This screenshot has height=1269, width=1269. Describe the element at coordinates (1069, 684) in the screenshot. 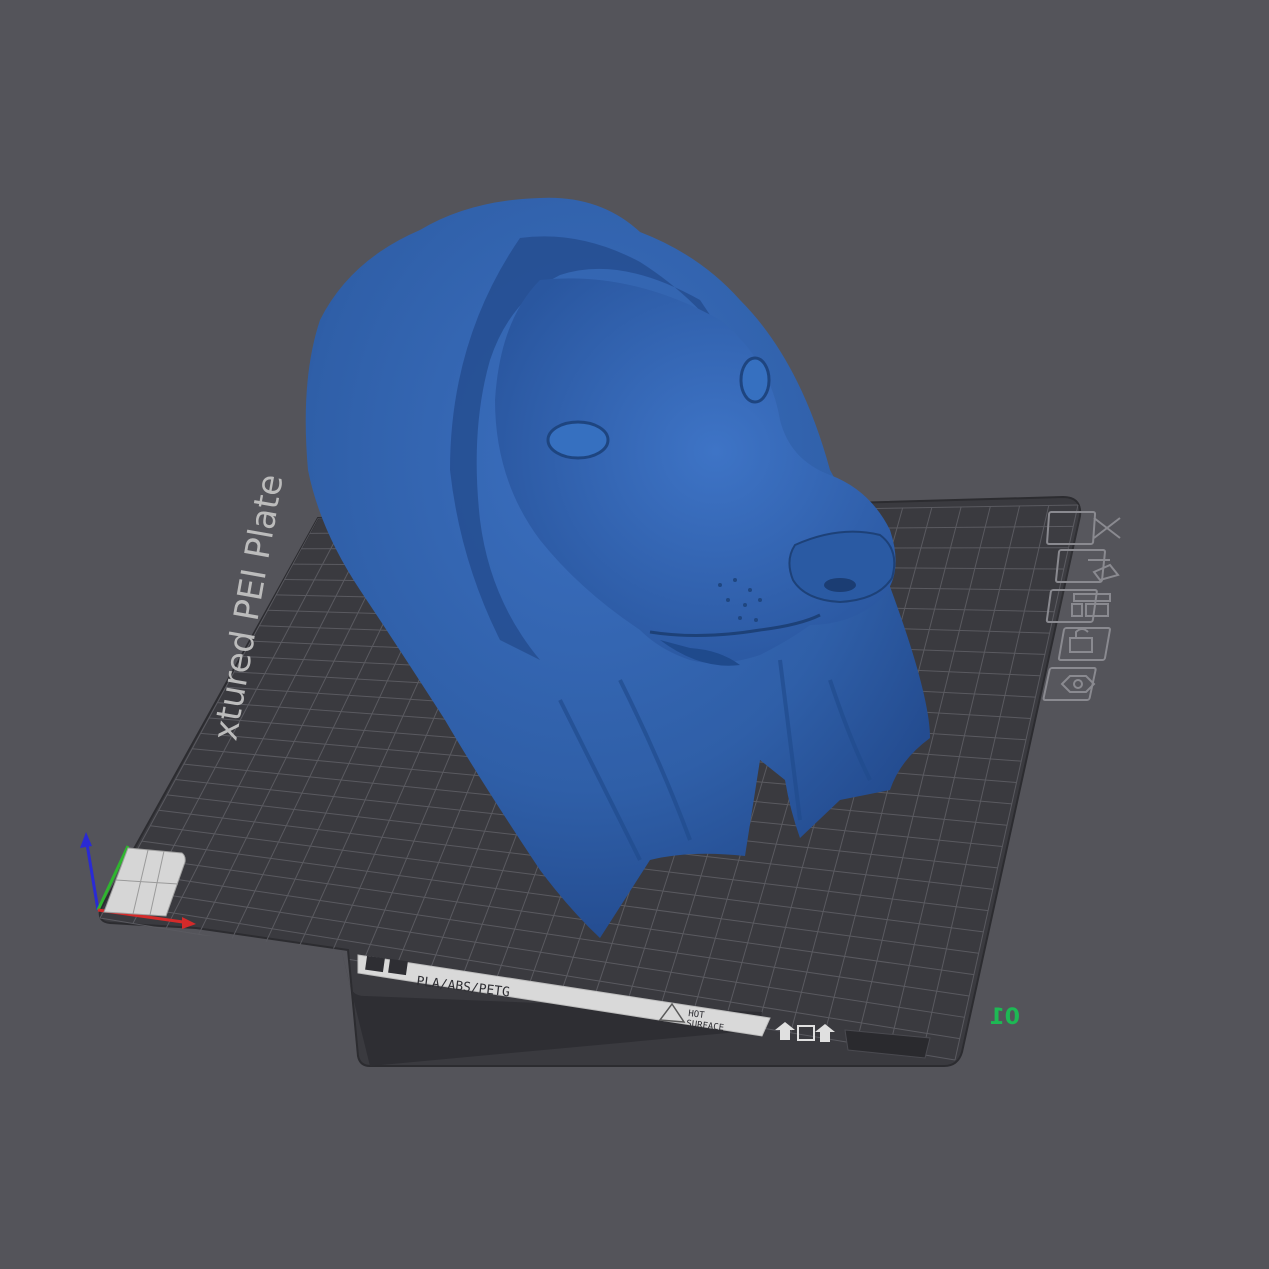

I see `plate-settings-icon` at that location.